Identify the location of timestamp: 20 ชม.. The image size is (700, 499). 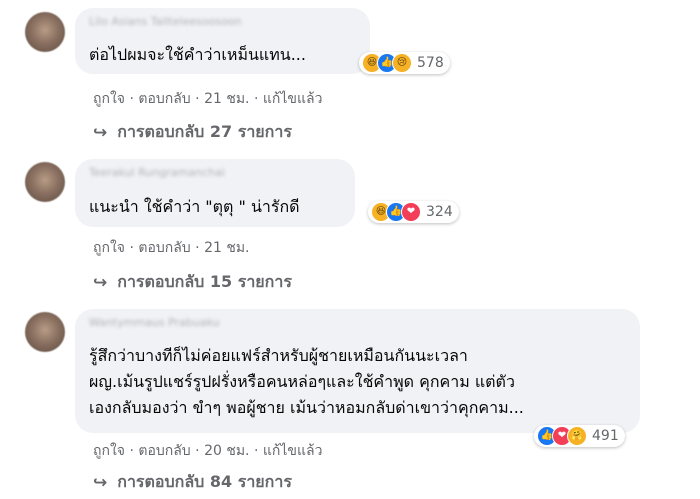
(226, 451).